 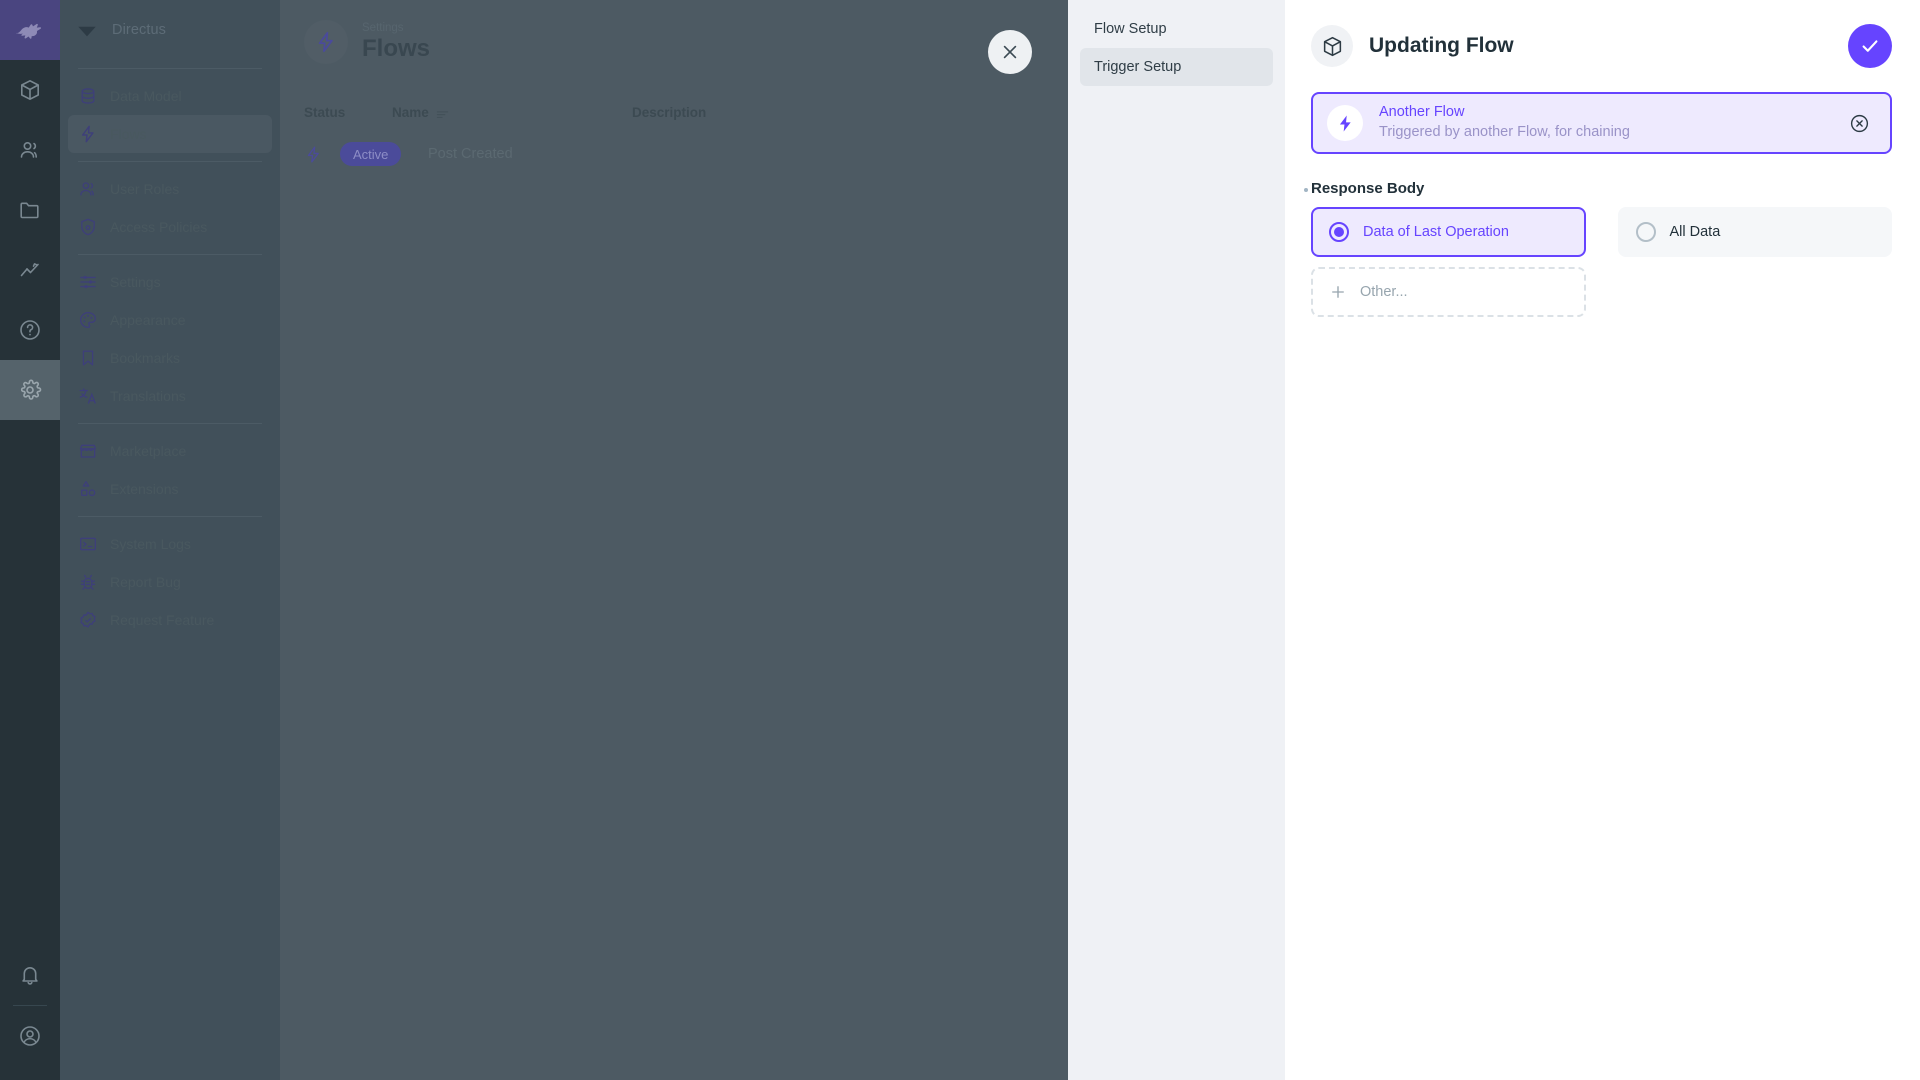 I want to click on gear-icon, so click(x=30, y=390).